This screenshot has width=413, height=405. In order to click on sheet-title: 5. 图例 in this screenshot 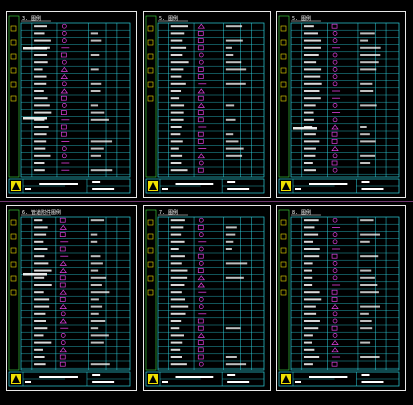, I will do `click(301, 18)`.